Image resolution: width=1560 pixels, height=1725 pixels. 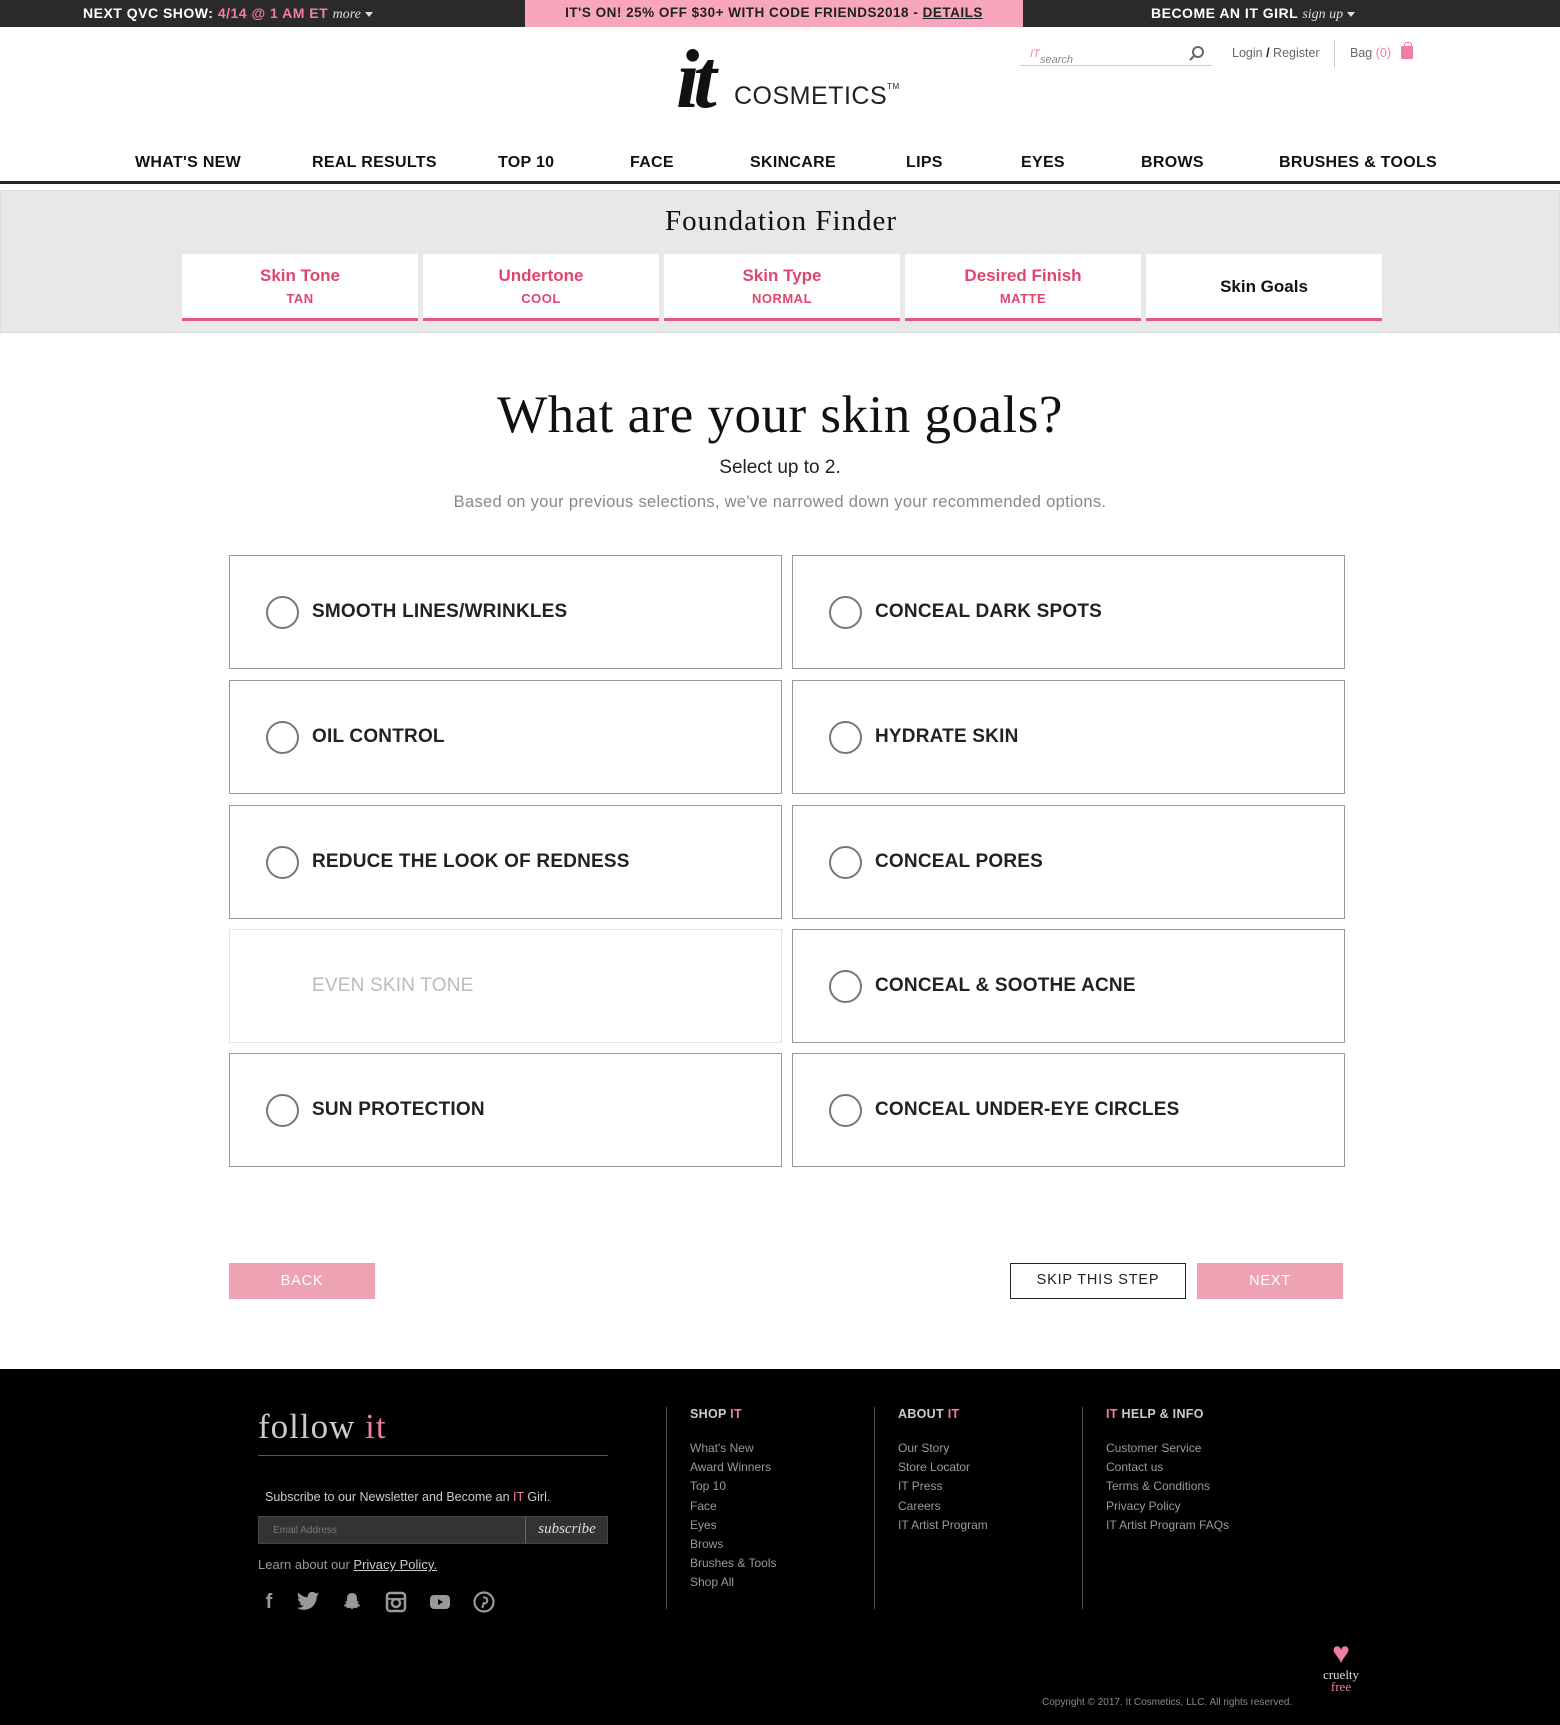 I want to click on step-skin-goals: Skin Goals, so click(x=1264, y=287).